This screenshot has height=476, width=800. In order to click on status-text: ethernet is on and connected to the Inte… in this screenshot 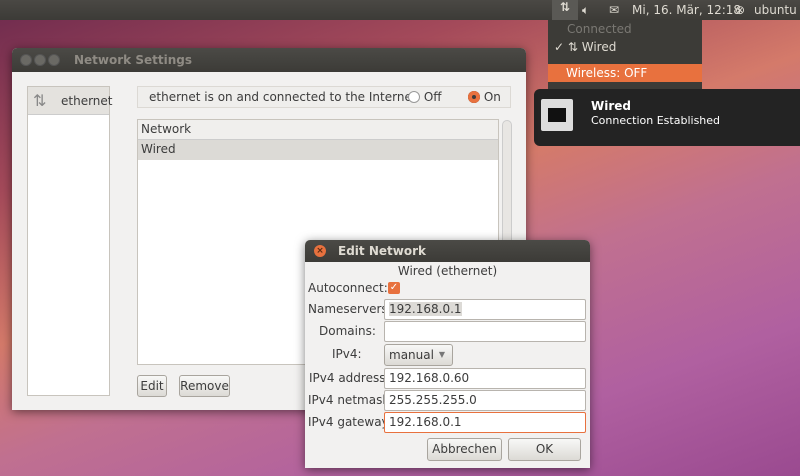, I will do `click(283, 97)`.